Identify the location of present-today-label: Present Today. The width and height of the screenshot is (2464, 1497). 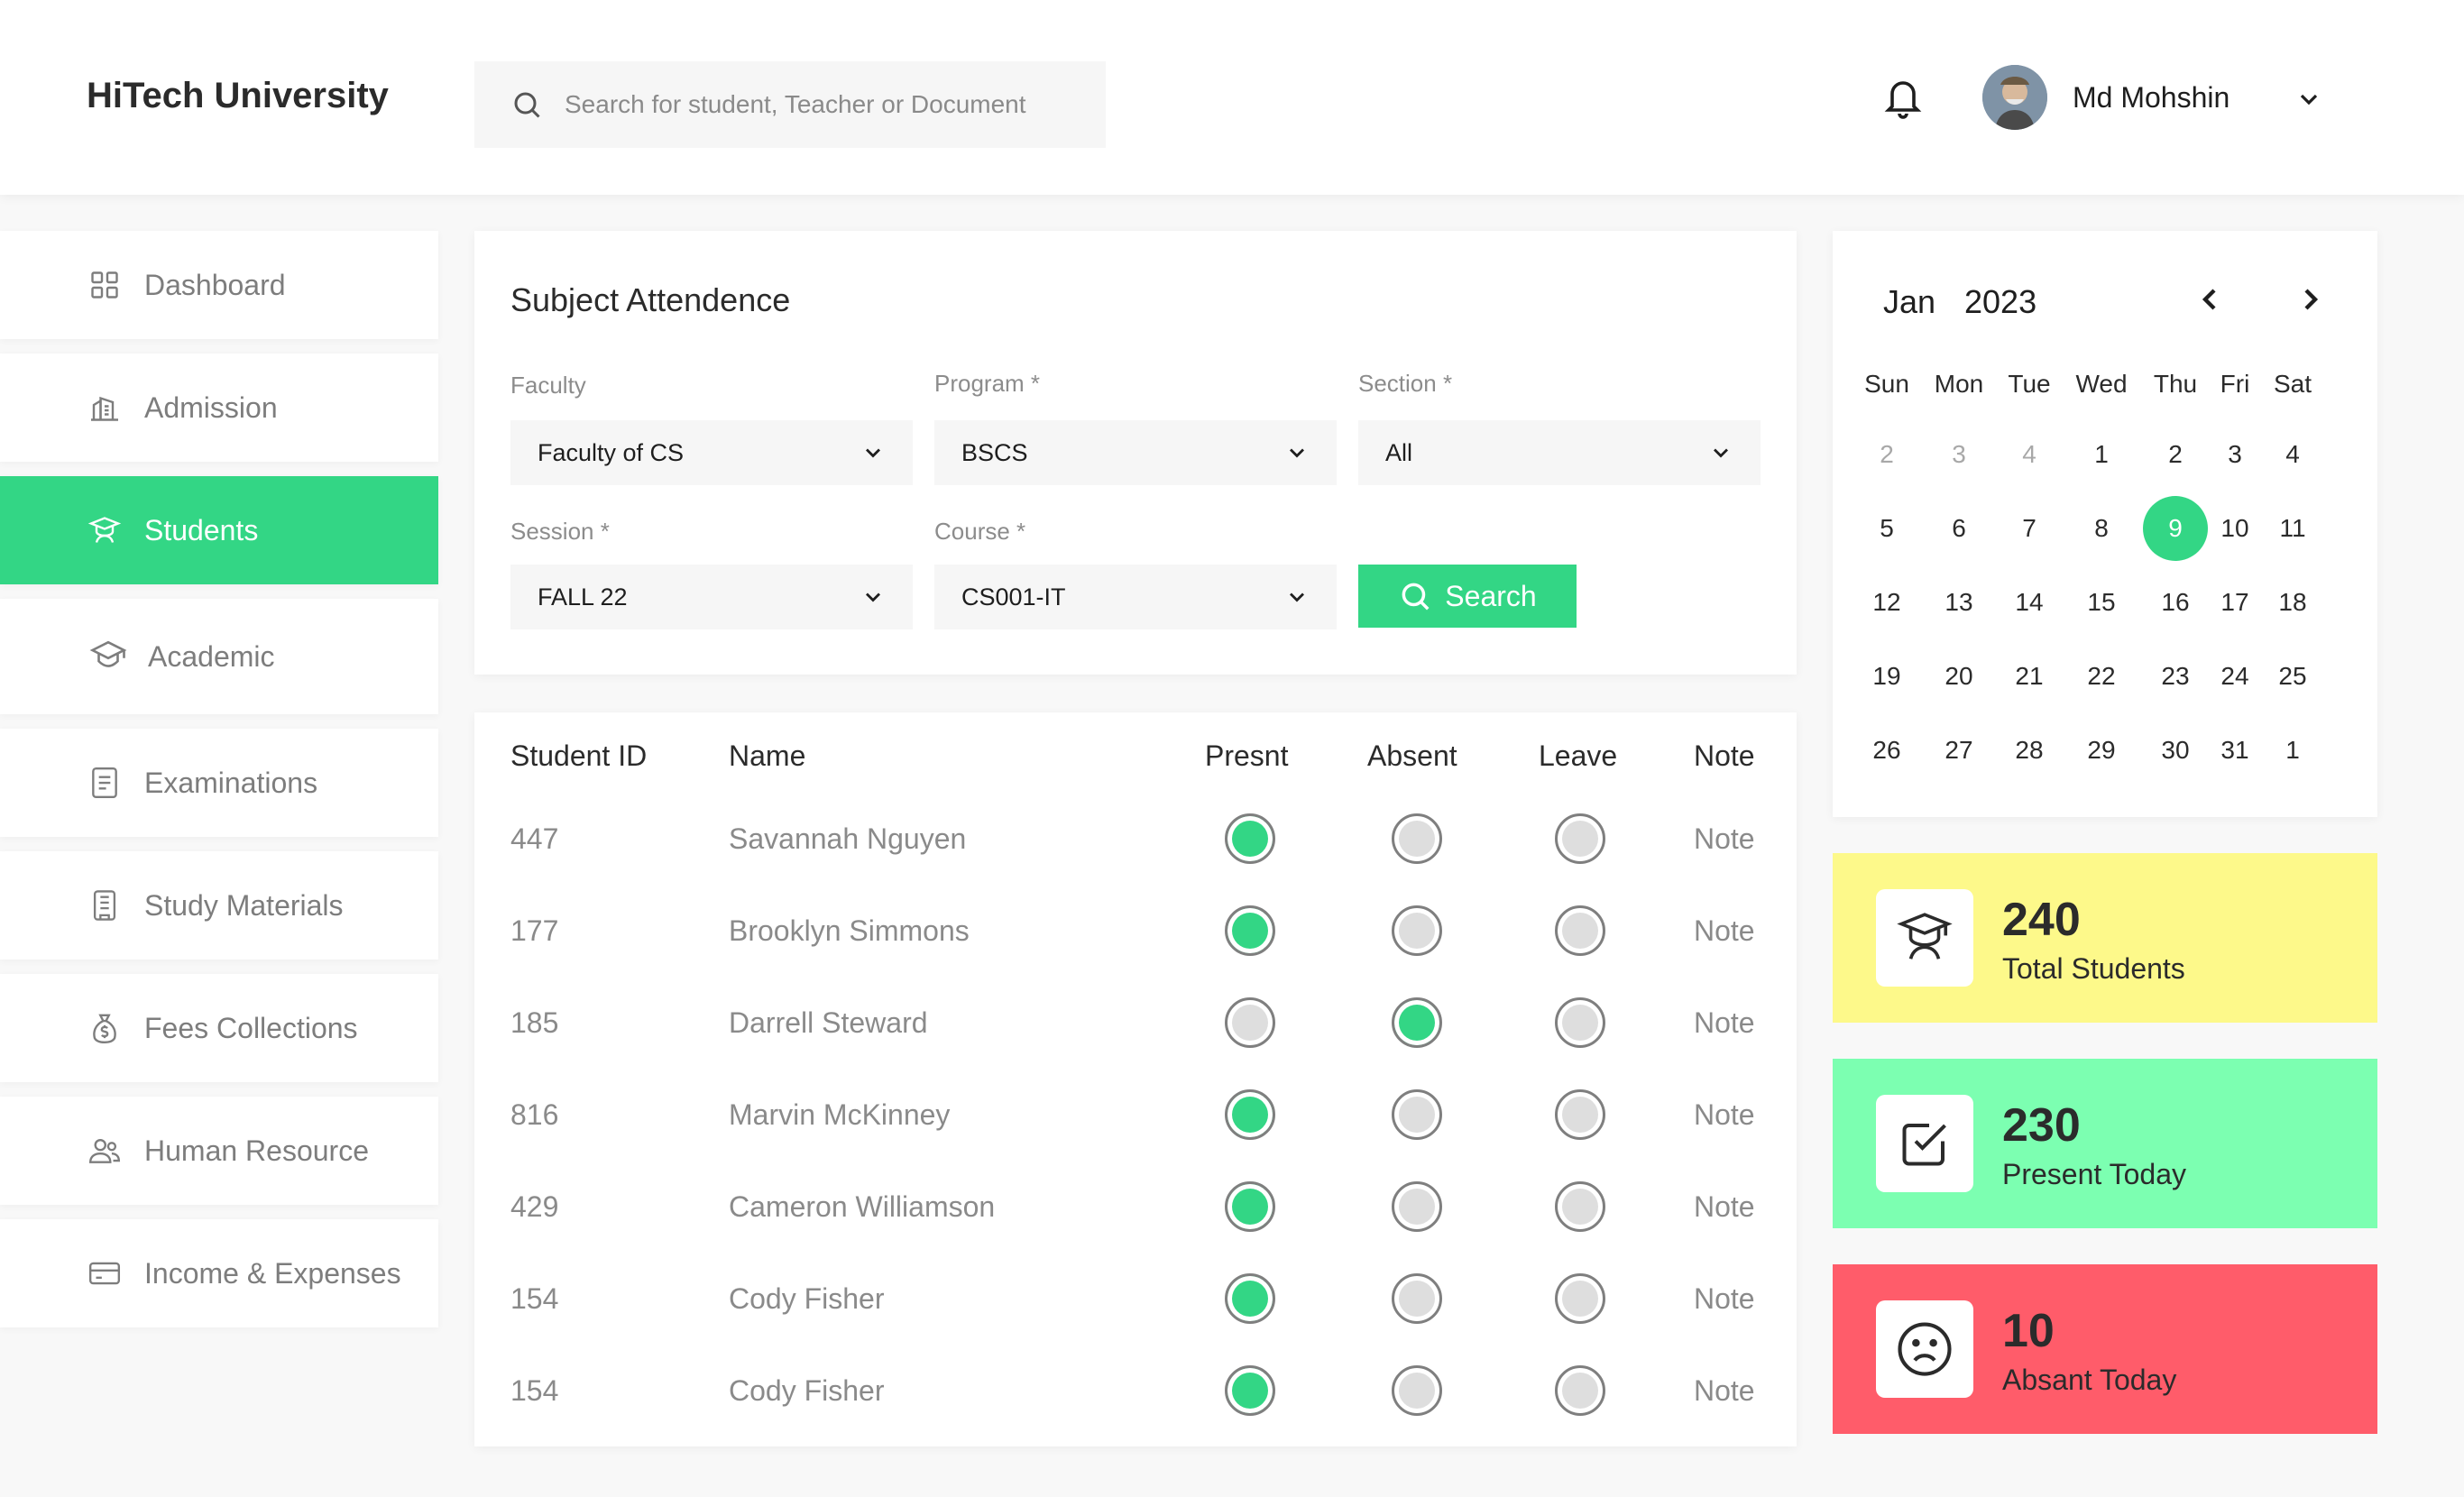
(2094, 1174).